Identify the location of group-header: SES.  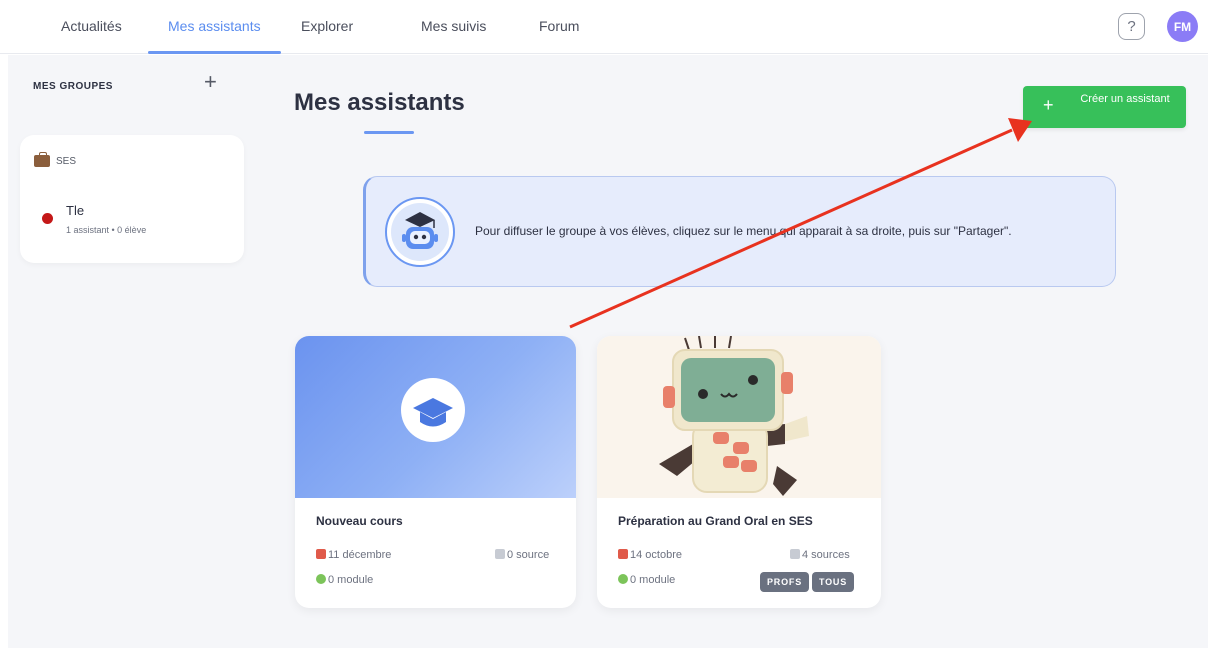
(55, 159).